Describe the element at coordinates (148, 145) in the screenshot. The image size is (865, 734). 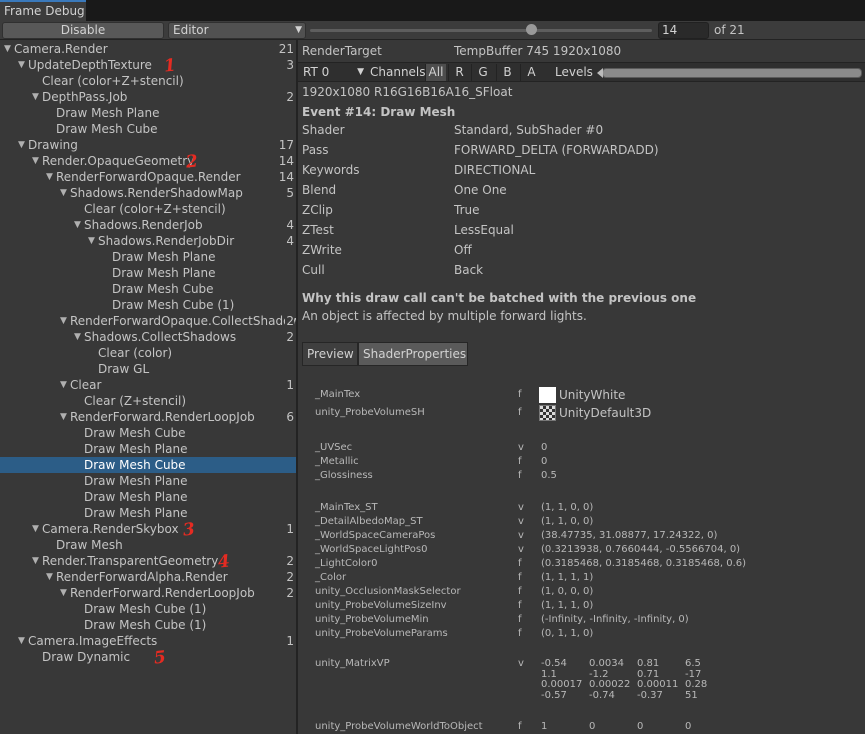
I see `tree-group: ▼ Drawing 17` at that location.